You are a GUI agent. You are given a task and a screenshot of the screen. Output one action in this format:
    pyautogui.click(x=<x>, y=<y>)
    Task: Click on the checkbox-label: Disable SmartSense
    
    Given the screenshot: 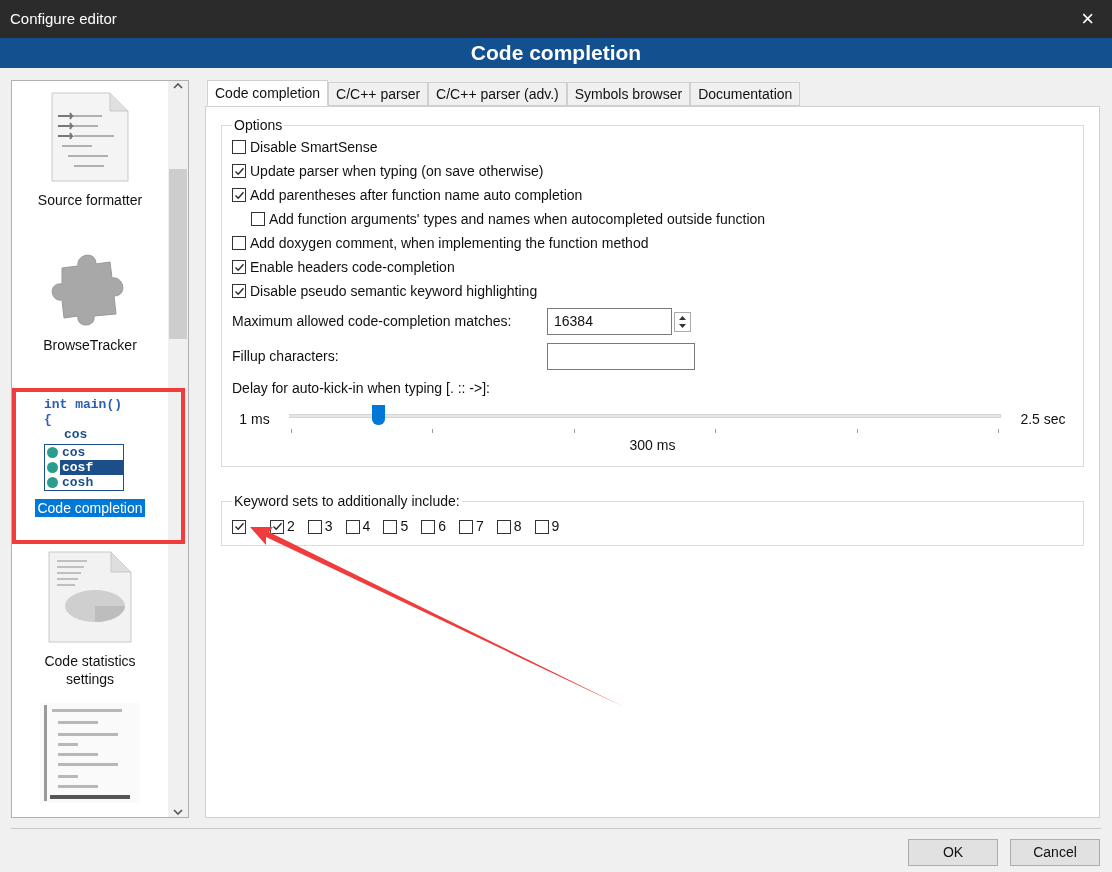 What is the action you would take?
    pyautogui.click(x=314, y=147)
    